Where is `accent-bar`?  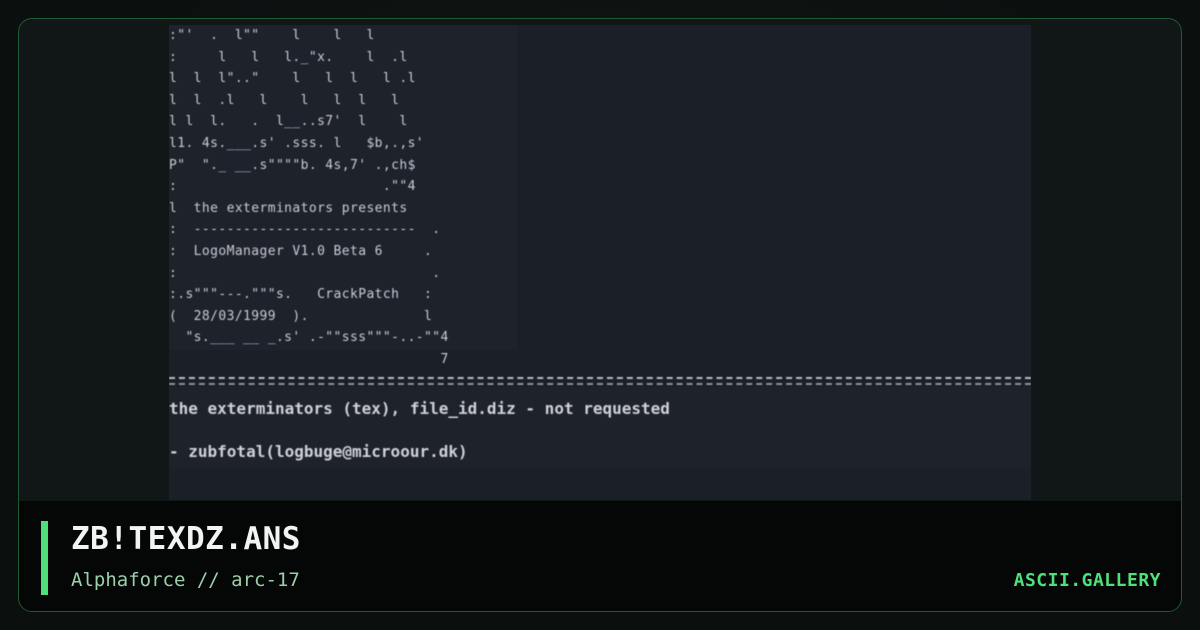
accent-bar is located at coordinates (44, 558).